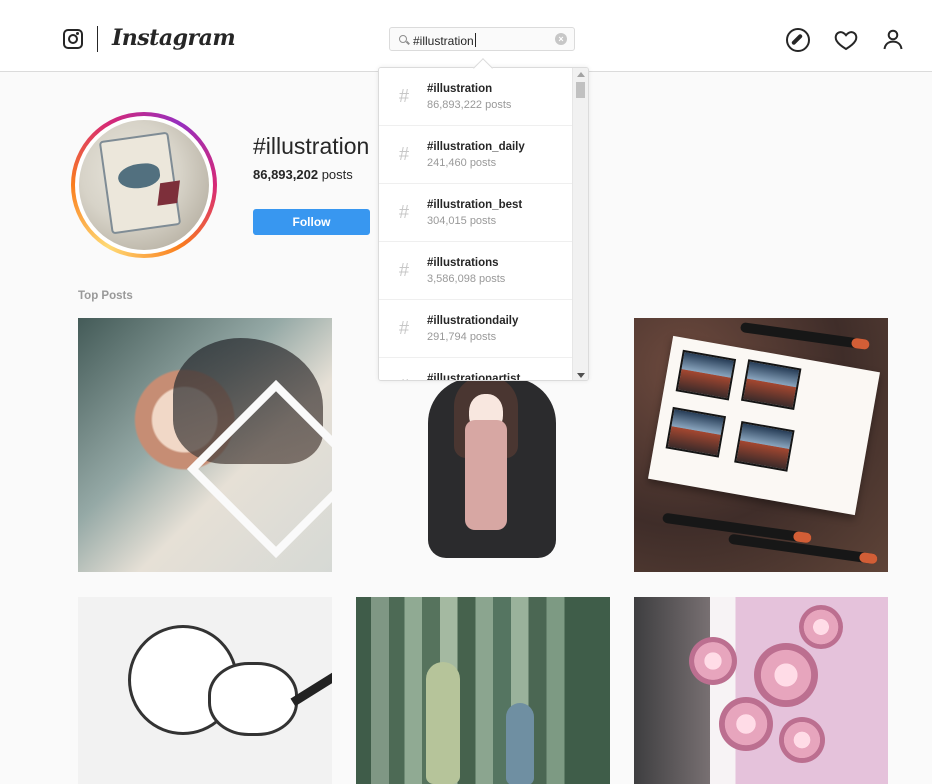 Image resolution: width=932 pixels, height=784 pixels. I want to click on search-input-value: #illustration, so click(444, 40).